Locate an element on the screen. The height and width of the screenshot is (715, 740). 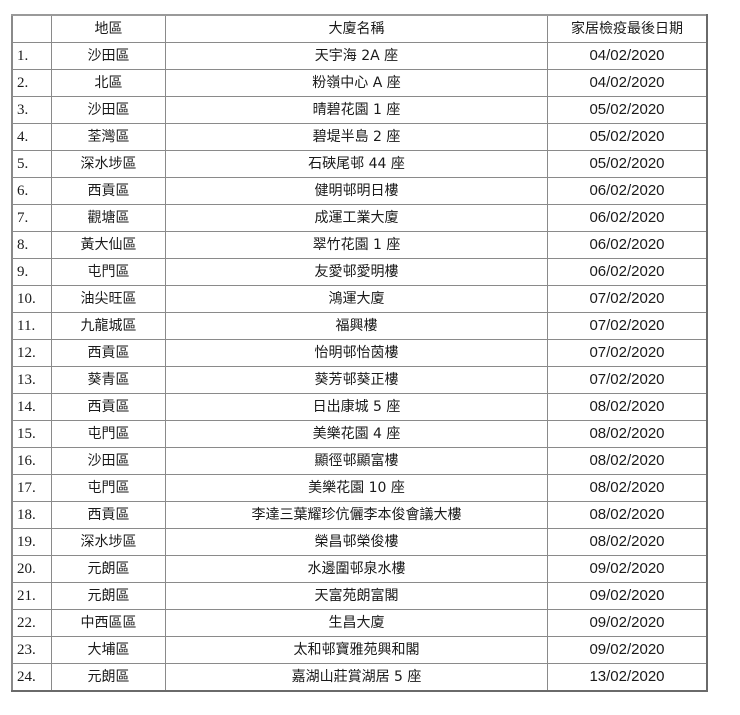
row-quarantine-end-date: 04/02/2020 is located at coordinates (627, 56).